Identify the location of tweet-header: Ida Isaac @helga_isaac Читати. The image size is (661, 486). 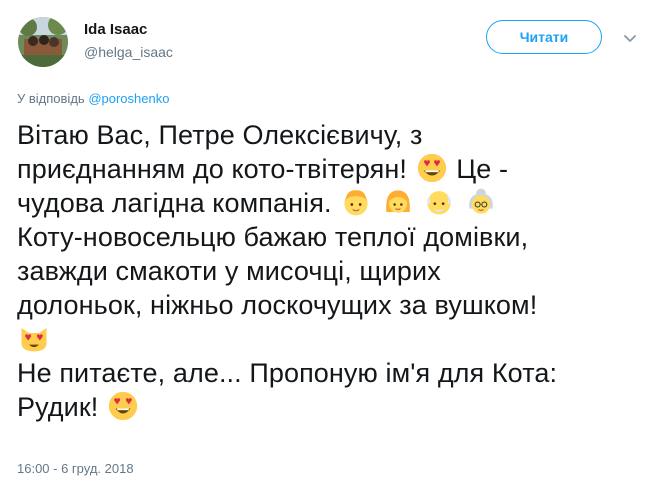
(330, 42).